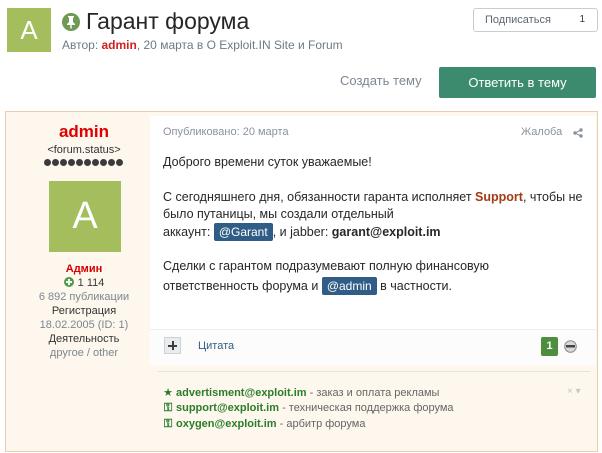  What do you see at coordinates (91, 283) in the screenshot?
I see `reputation-value: 1 114` at bounding box center [91, 283].